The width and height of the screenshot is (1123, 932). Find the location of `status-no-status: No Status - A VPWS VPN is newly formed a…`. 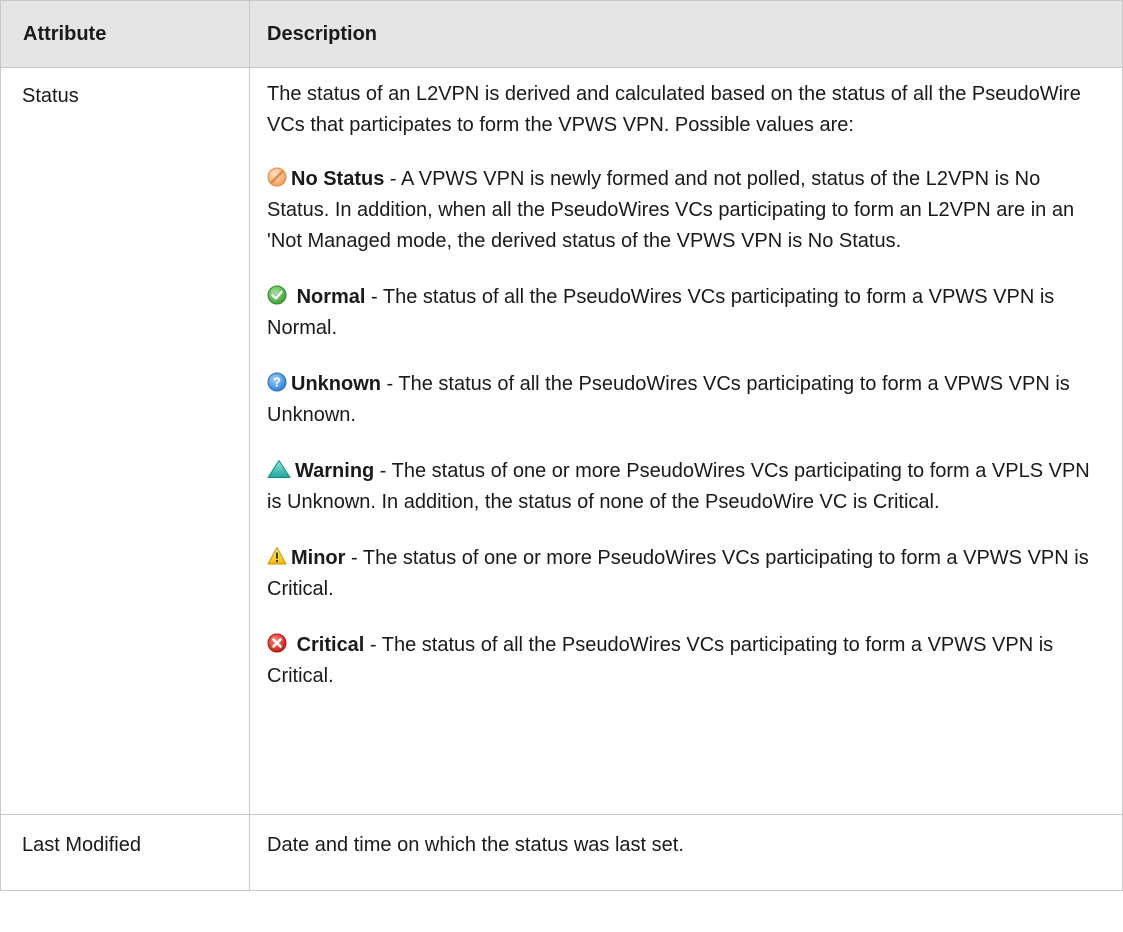

status-no-status: No Status - A VPWS VPN is newly formed a… is located at coordinates (687, 210).